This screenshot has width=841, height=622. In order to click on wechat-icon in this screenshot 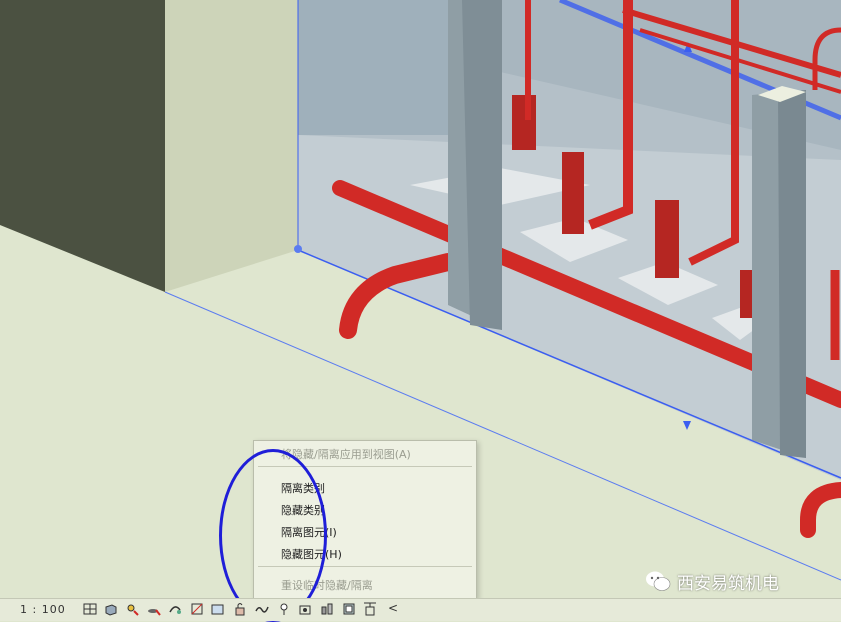, I will do `click(658, 581)`.